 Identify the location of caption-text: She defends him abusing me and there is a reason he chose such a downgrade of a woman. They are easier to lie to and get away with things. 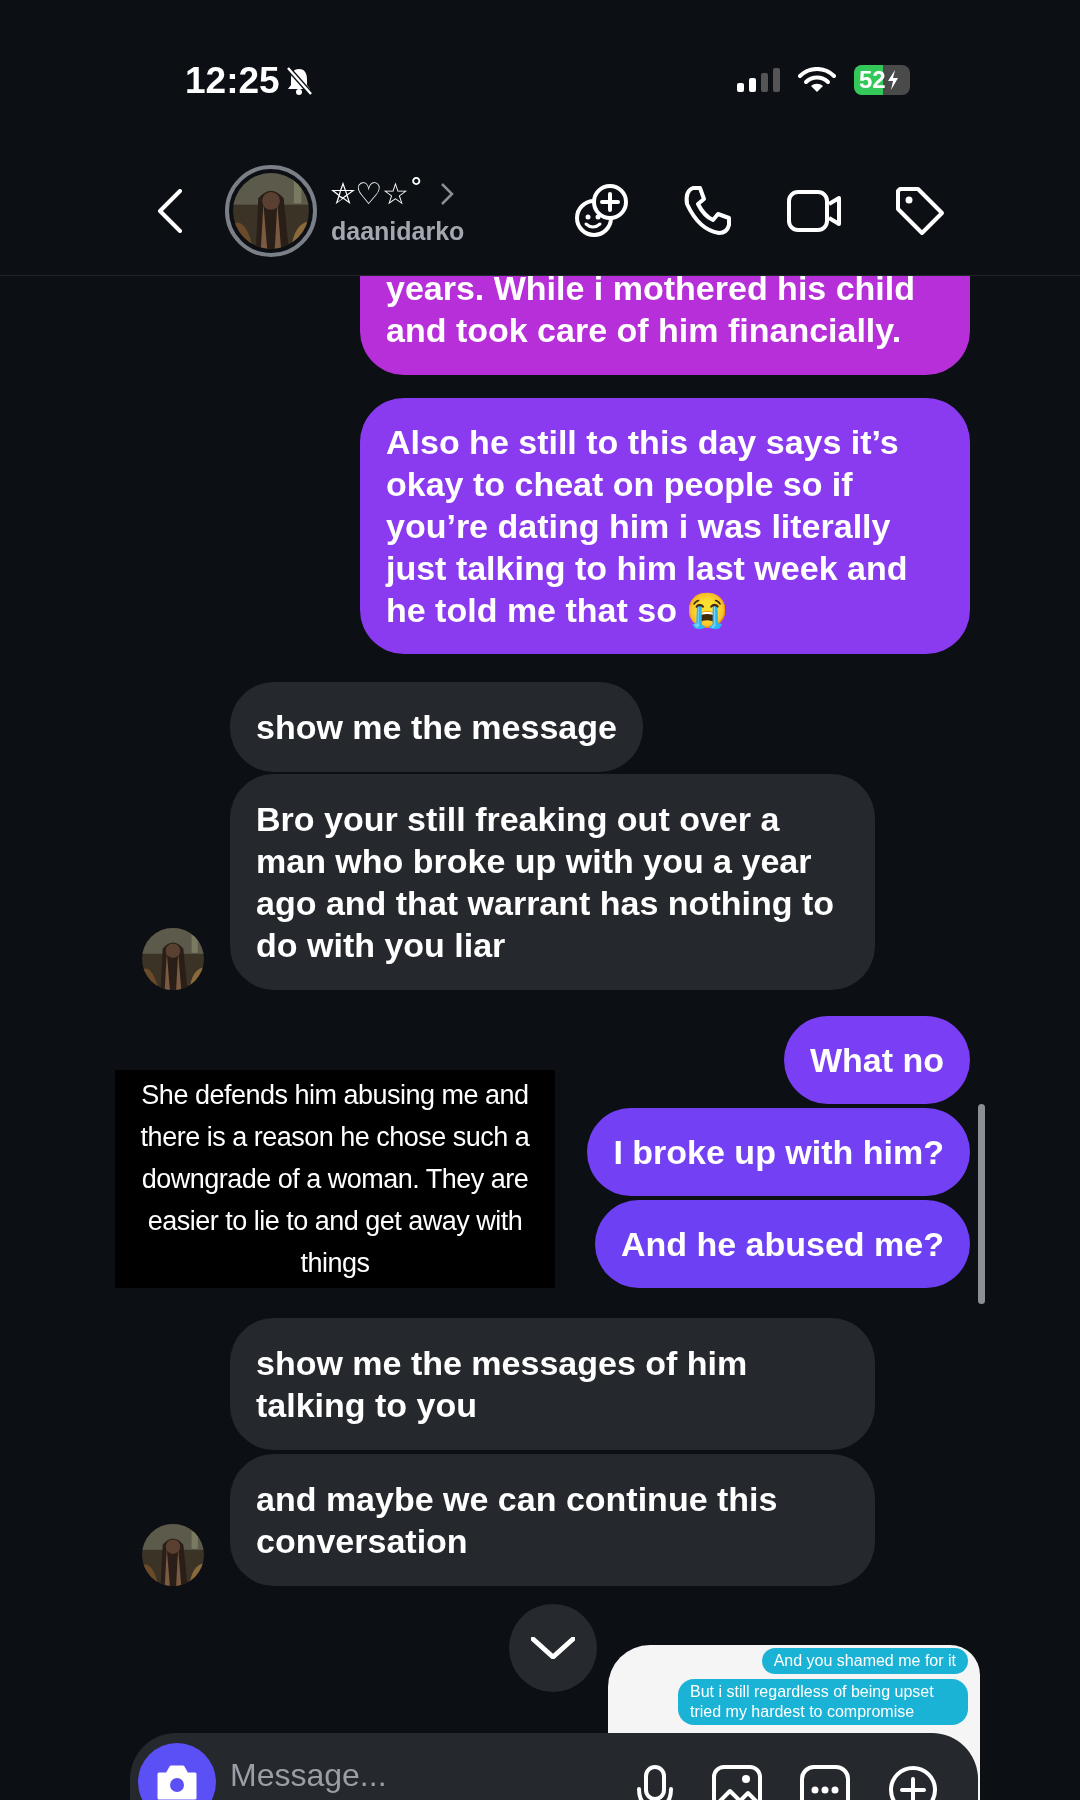
(335, 1179).